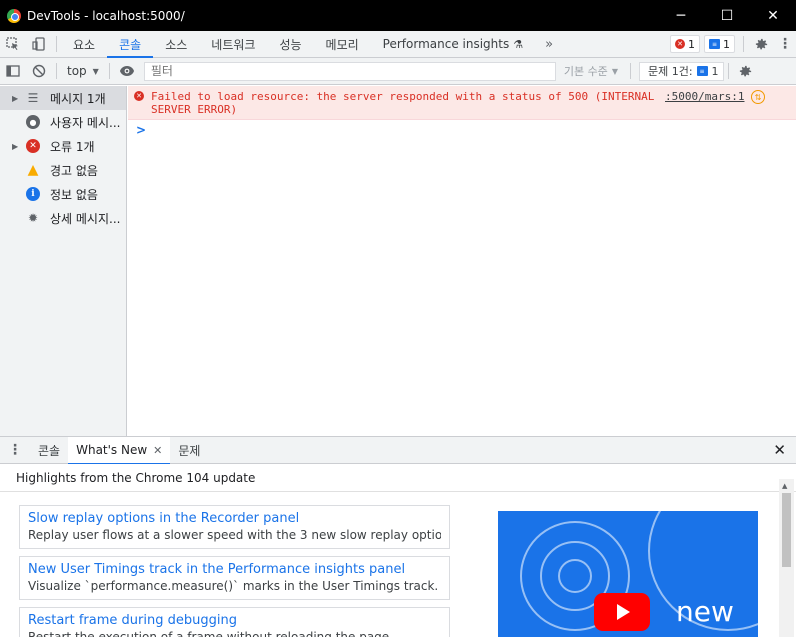  I want to click on issue-message-icon: ≡, so click(702, 71).